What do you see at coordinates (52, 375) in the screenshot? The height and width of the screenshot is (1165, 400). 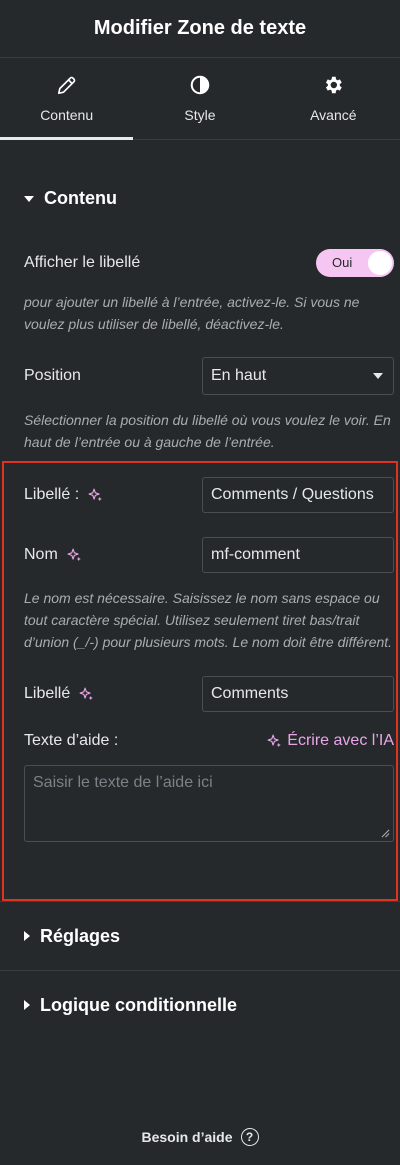 I see `position-label: Position` at bounding box center [52, 375].